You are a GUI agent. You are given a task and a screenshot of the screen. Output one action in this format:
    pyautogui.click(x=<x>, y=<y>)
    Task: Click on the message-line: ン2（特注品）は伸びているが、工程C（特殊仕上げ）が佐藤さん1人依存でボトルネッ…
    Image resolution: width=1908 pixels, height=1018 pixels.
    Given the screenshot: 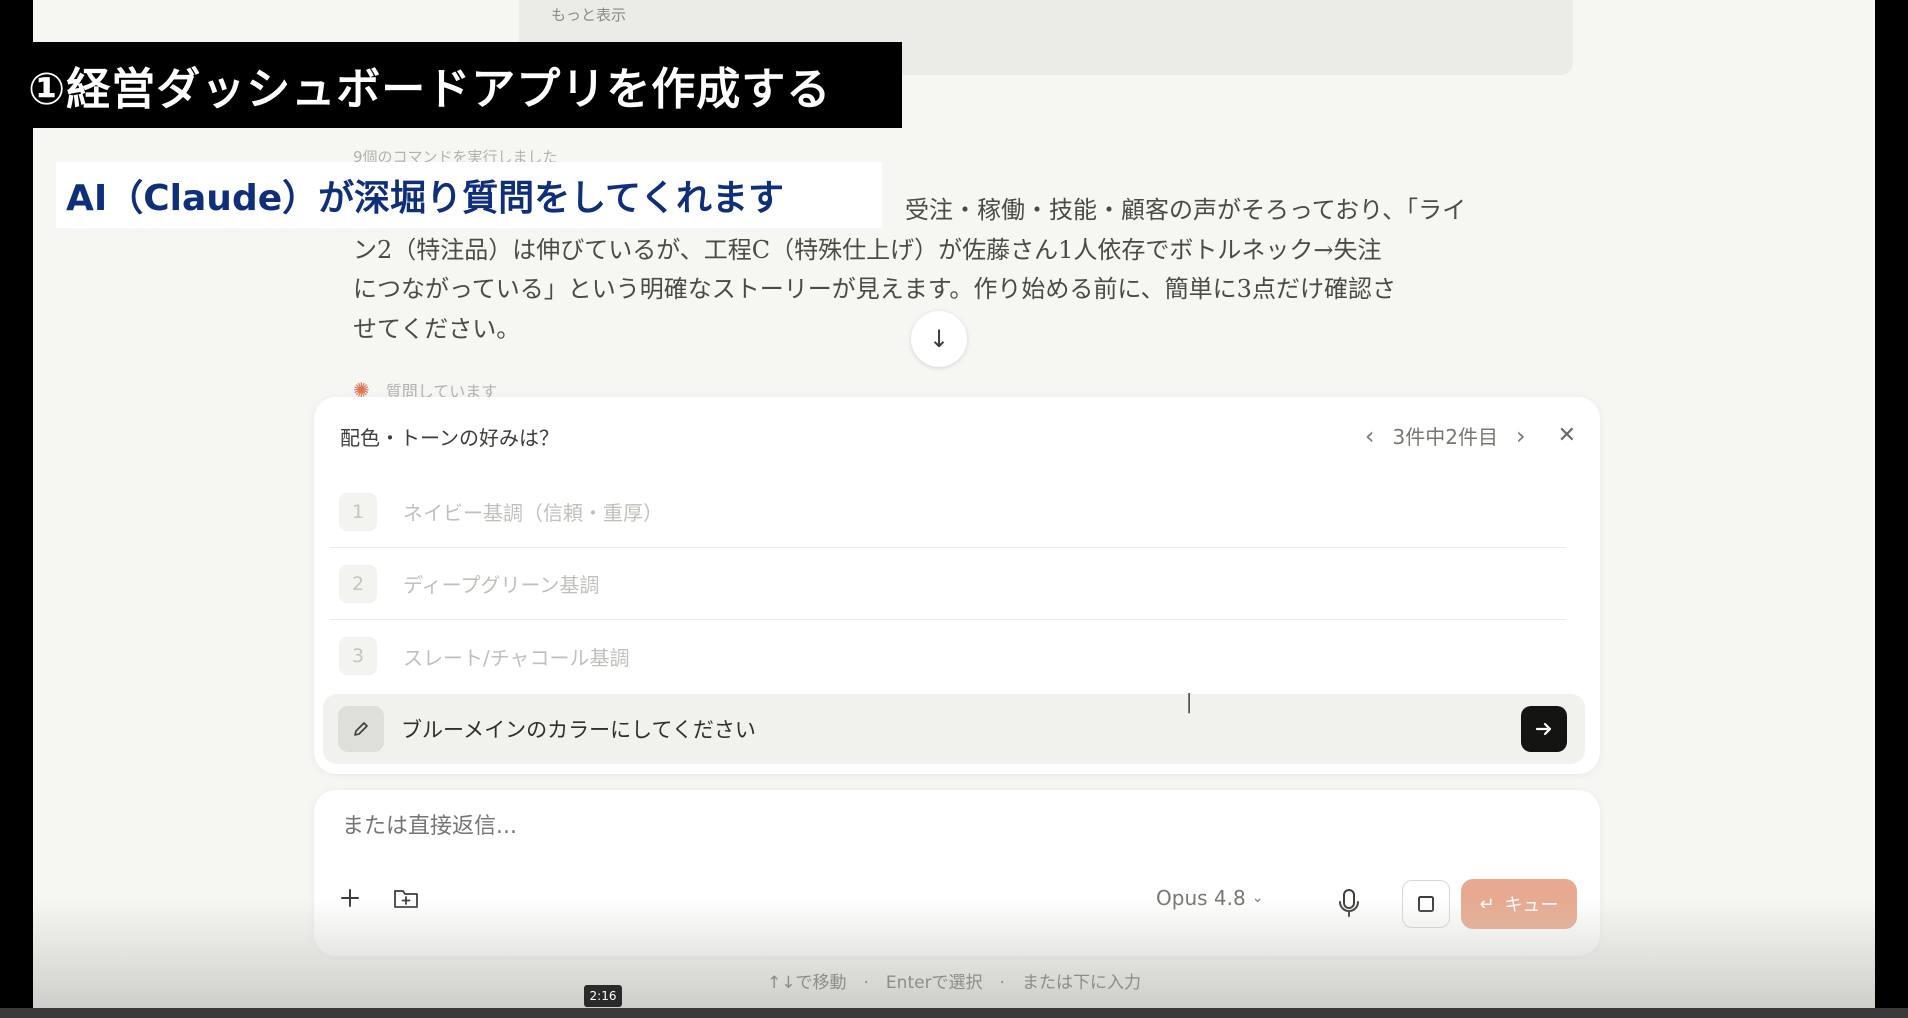 What is the action you would take?
    pyautogui.click(x=867, y=249)
    